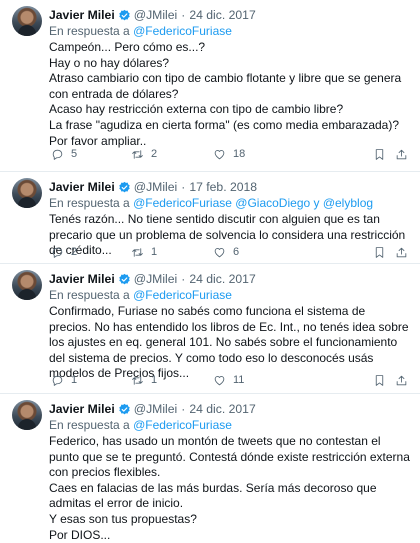 The width and height of the screenshot is (420, 543). What do you see at coordinates (74, 252) in the screenshot?
I see `reply-count: 2` at bounding box center [74, 252].